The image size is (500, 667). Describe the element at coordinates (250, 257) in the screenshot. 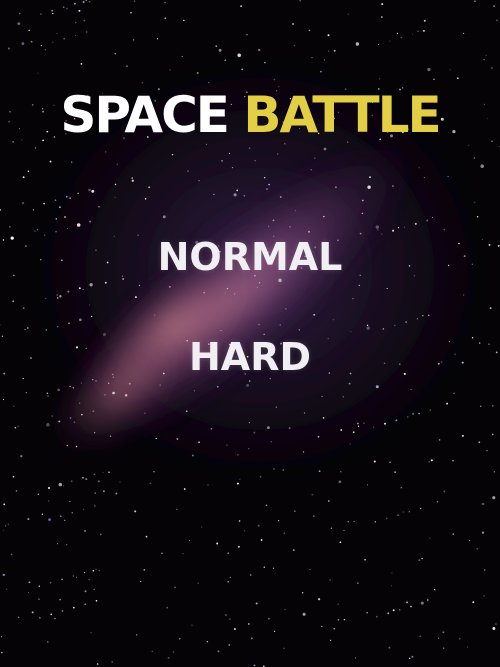

I see `difficulty-normal-button: NORMAL` at that location.